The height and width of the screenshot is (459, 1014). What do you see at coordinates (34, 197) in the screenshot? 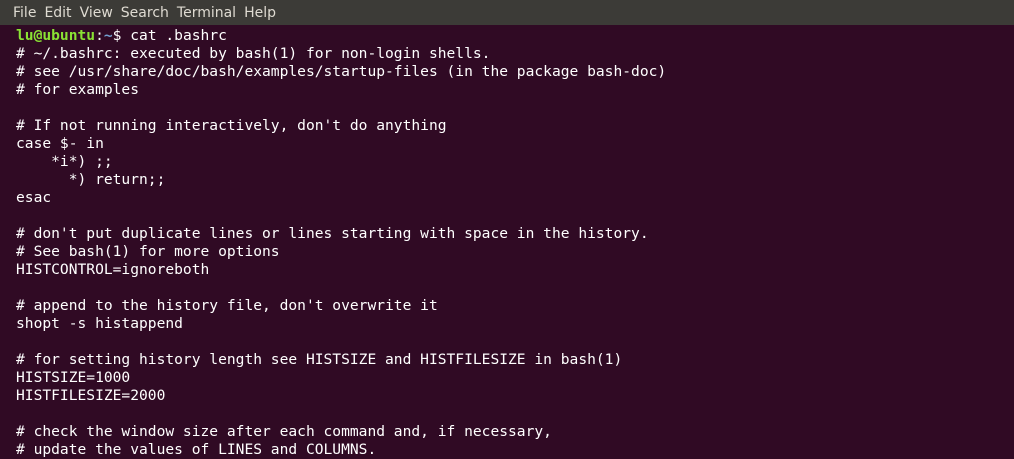
I see `output-line: esac` at bounding box center [34, 197].